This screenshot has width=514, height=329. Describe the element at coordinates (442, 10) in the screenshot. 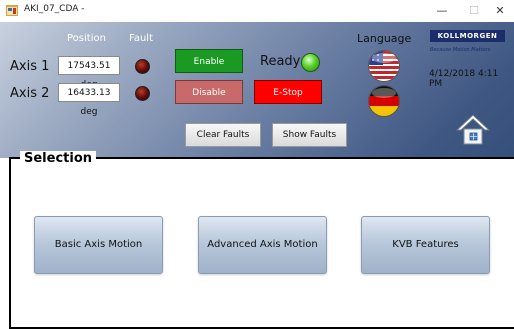

I see `minimize-button: —` at that location.